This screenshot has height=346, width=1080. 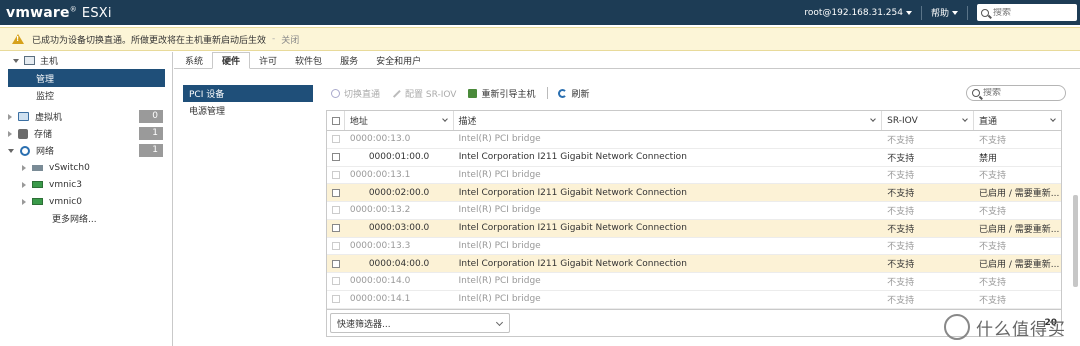 I want to click on cell-address: 0000:00:14.0, so click(x=380, y=281).